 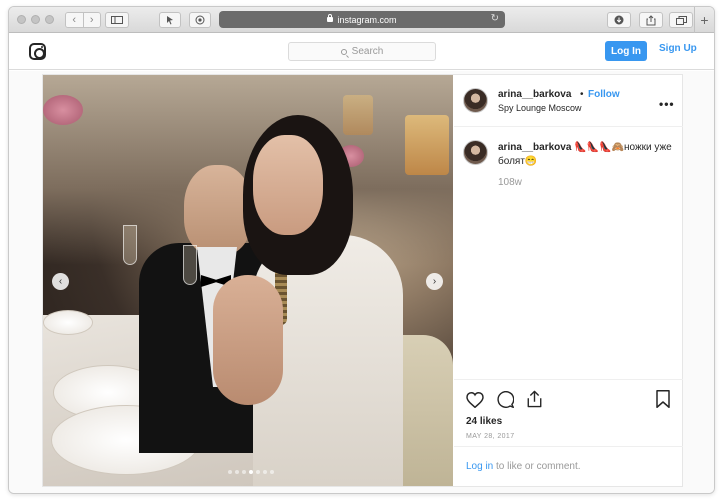 I want to click on caption-timestamp: 108w, so click(x=510, y=182).